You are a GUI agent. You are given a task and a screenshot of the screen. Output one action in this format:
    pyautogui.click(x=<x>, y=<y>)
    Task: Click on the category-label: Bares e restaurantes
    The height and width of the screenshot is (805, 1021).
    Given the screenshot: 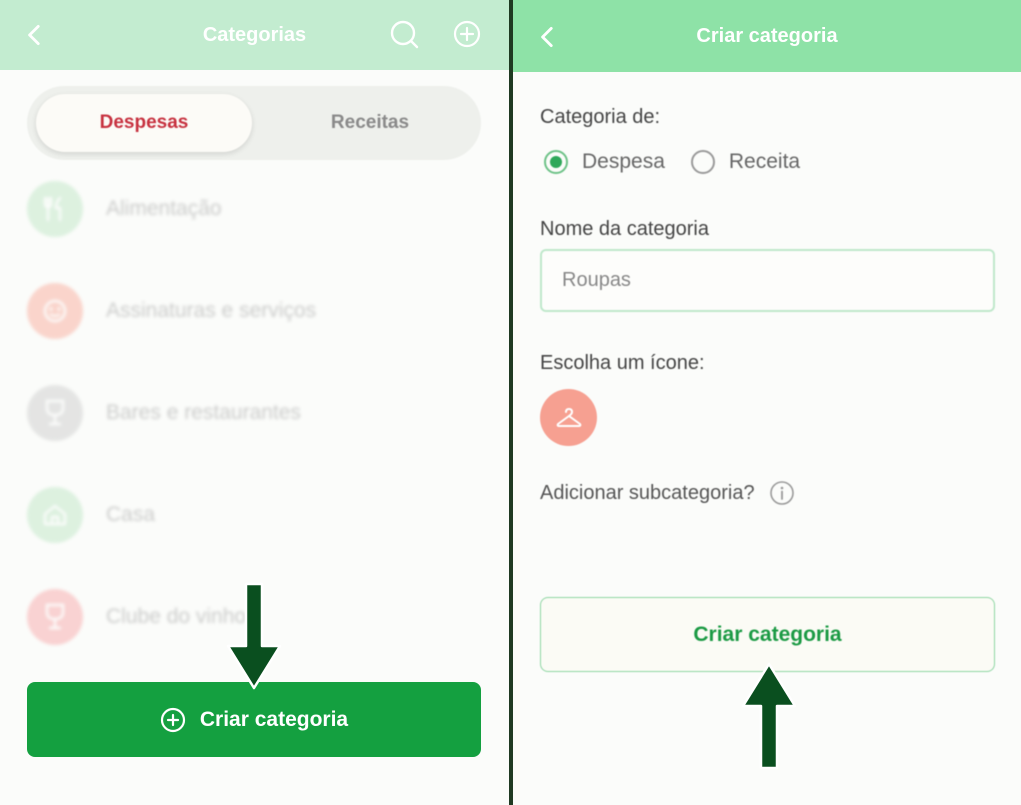 What is the action you would take?
    pyautogui.click(x=203, y=412)
    